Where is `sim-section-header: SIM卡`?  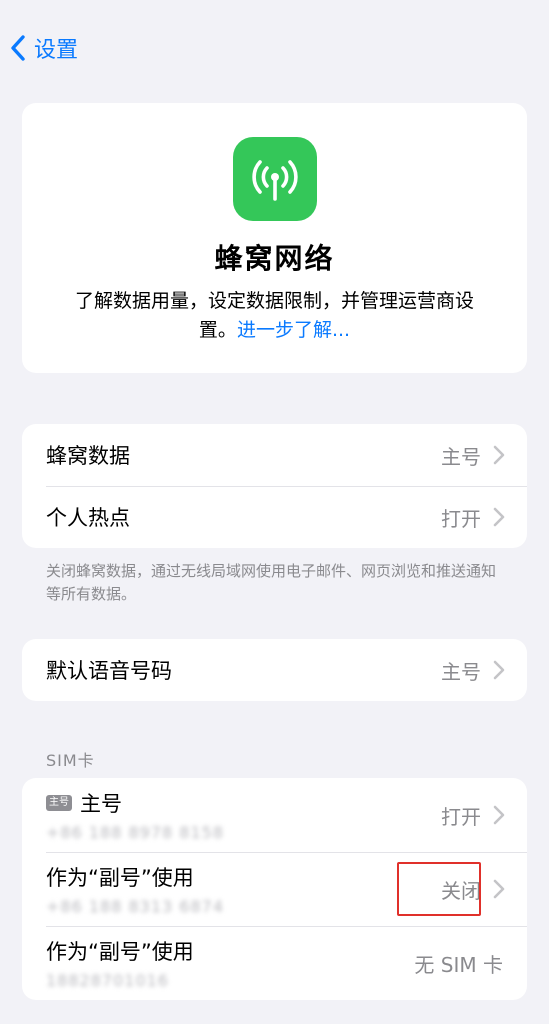 sim-section-header: SIM卡 is located at coordinates (70, 760).